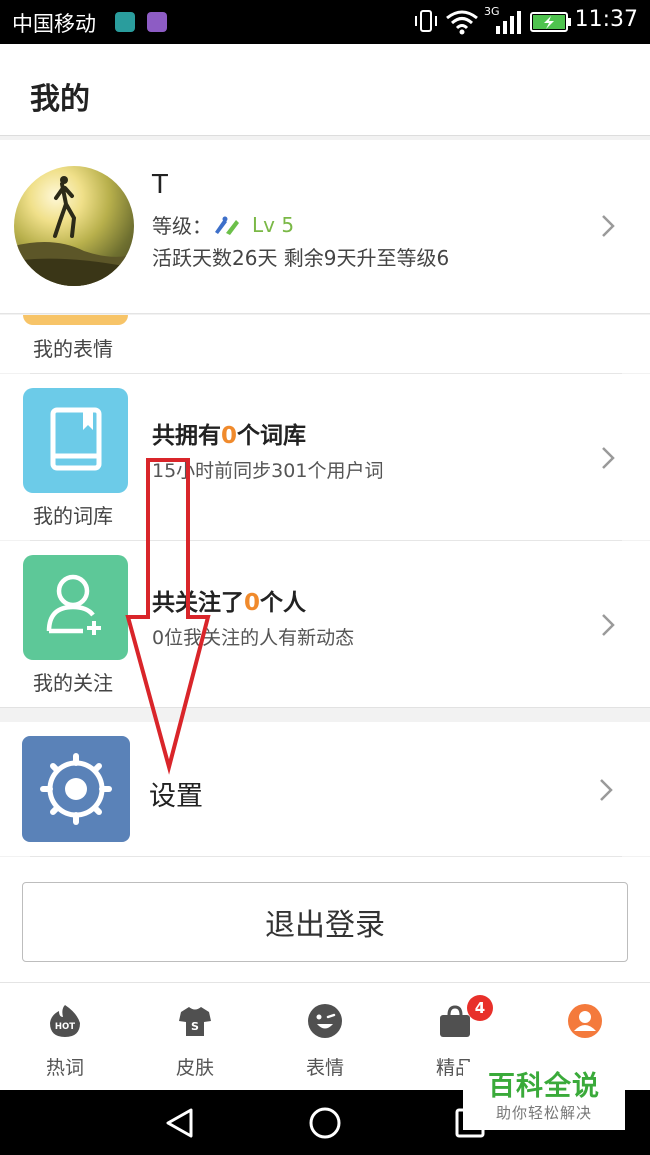  What do you see at coordinates (462, 22) in the screenshot?
I see `wifi-icon` at bounding box center [462, 22].